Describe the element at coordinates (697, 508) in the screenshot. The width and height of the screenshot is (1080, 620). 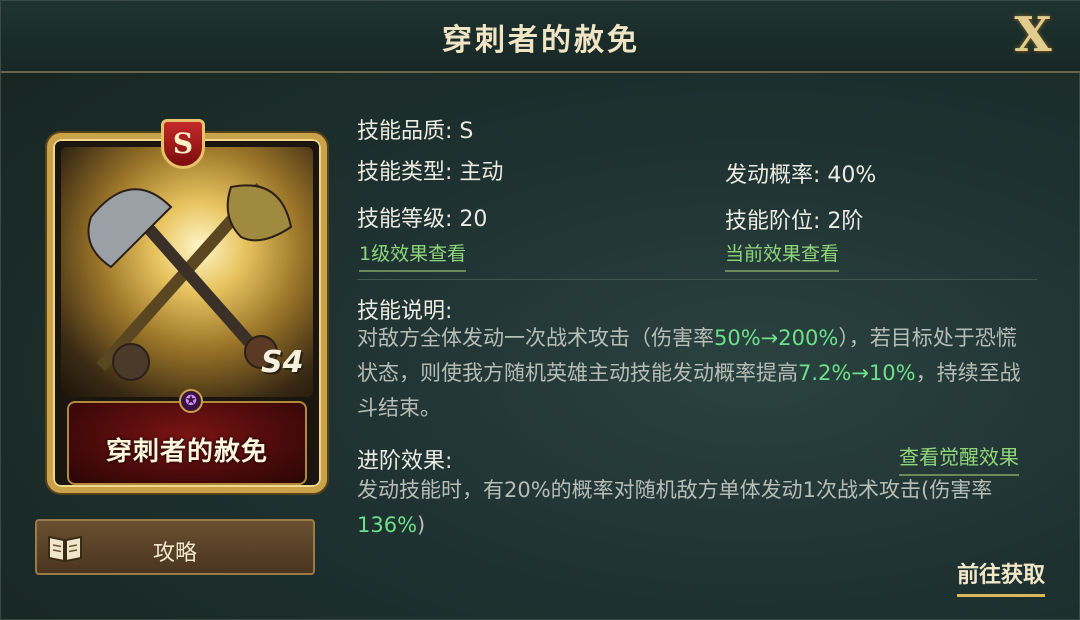
I see `advance-effect-text: 发动技能时，有20%的概率对随机敌方单体发动1次战术攻击(伤害率 136%)` at that location.